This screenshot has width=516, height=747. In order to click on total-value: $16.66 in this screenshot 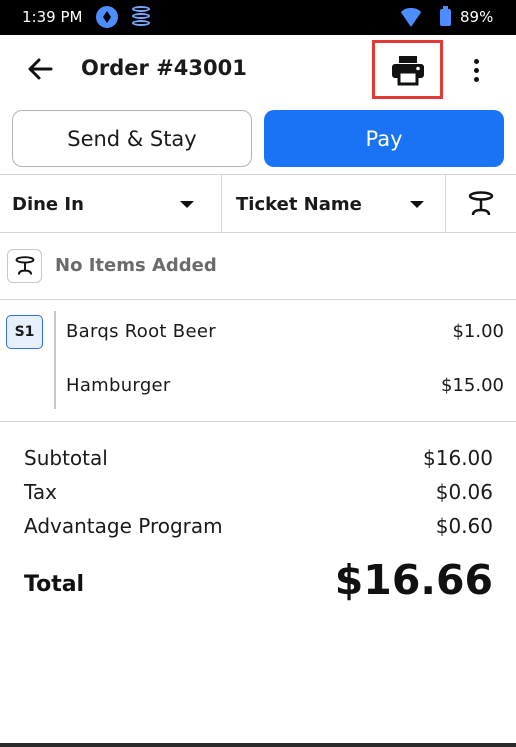, I will do `click(413, 580)`.